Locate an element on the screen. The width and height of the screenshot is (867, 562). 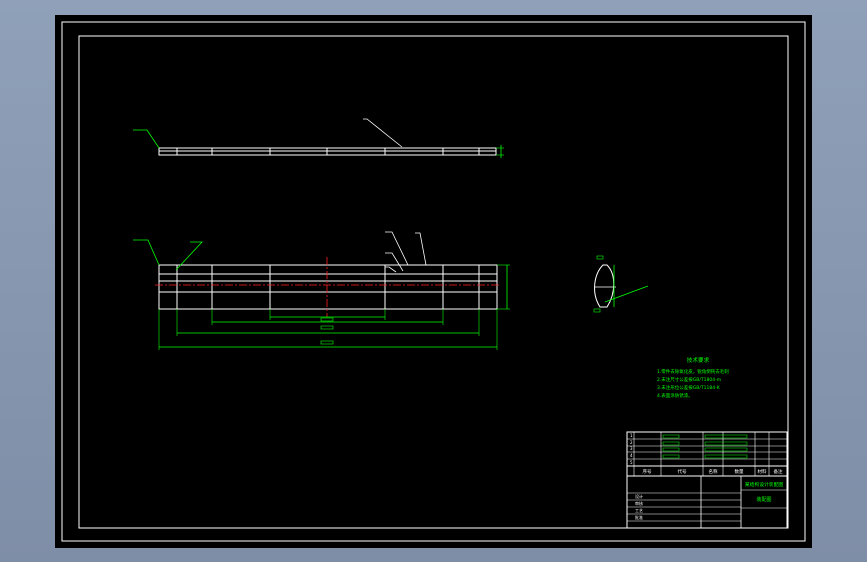
title-block-outline is located at coordinates (707, 480).